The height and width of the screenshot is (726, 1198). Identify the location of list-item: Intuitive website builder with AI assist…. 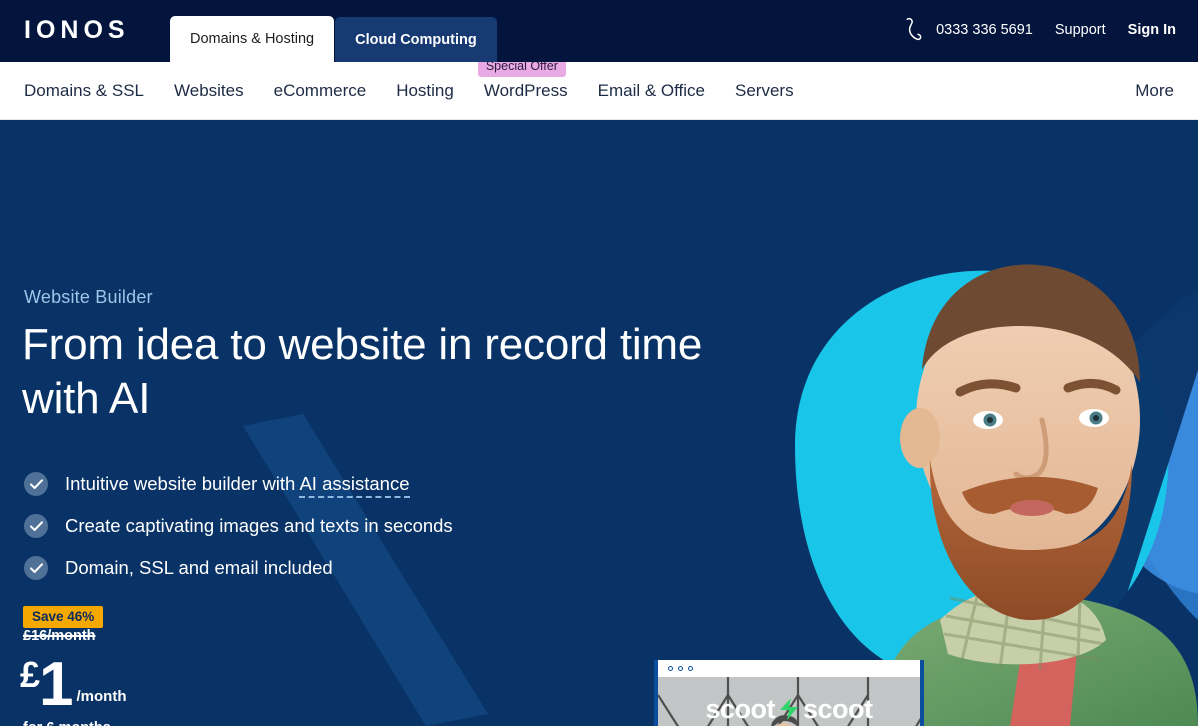
(238, 484).